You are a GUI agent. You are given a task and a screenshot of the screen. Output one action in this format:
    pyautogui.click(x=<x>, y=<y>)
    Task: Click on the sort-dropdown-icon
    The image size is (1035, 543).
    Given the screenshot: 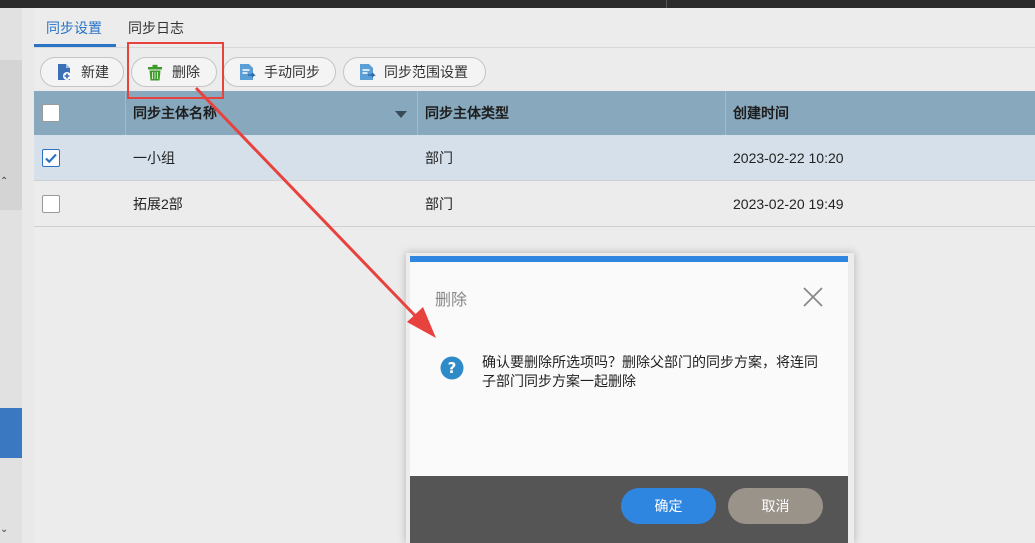 What is the action you would take?
    pyautogui.click(x=401, y=114)
    